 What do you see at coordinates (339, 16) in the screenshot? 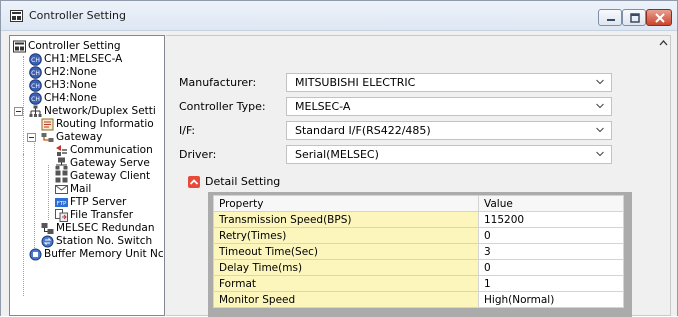
I see `title-bar: Controller Setting` at bounding box center [339, 16].